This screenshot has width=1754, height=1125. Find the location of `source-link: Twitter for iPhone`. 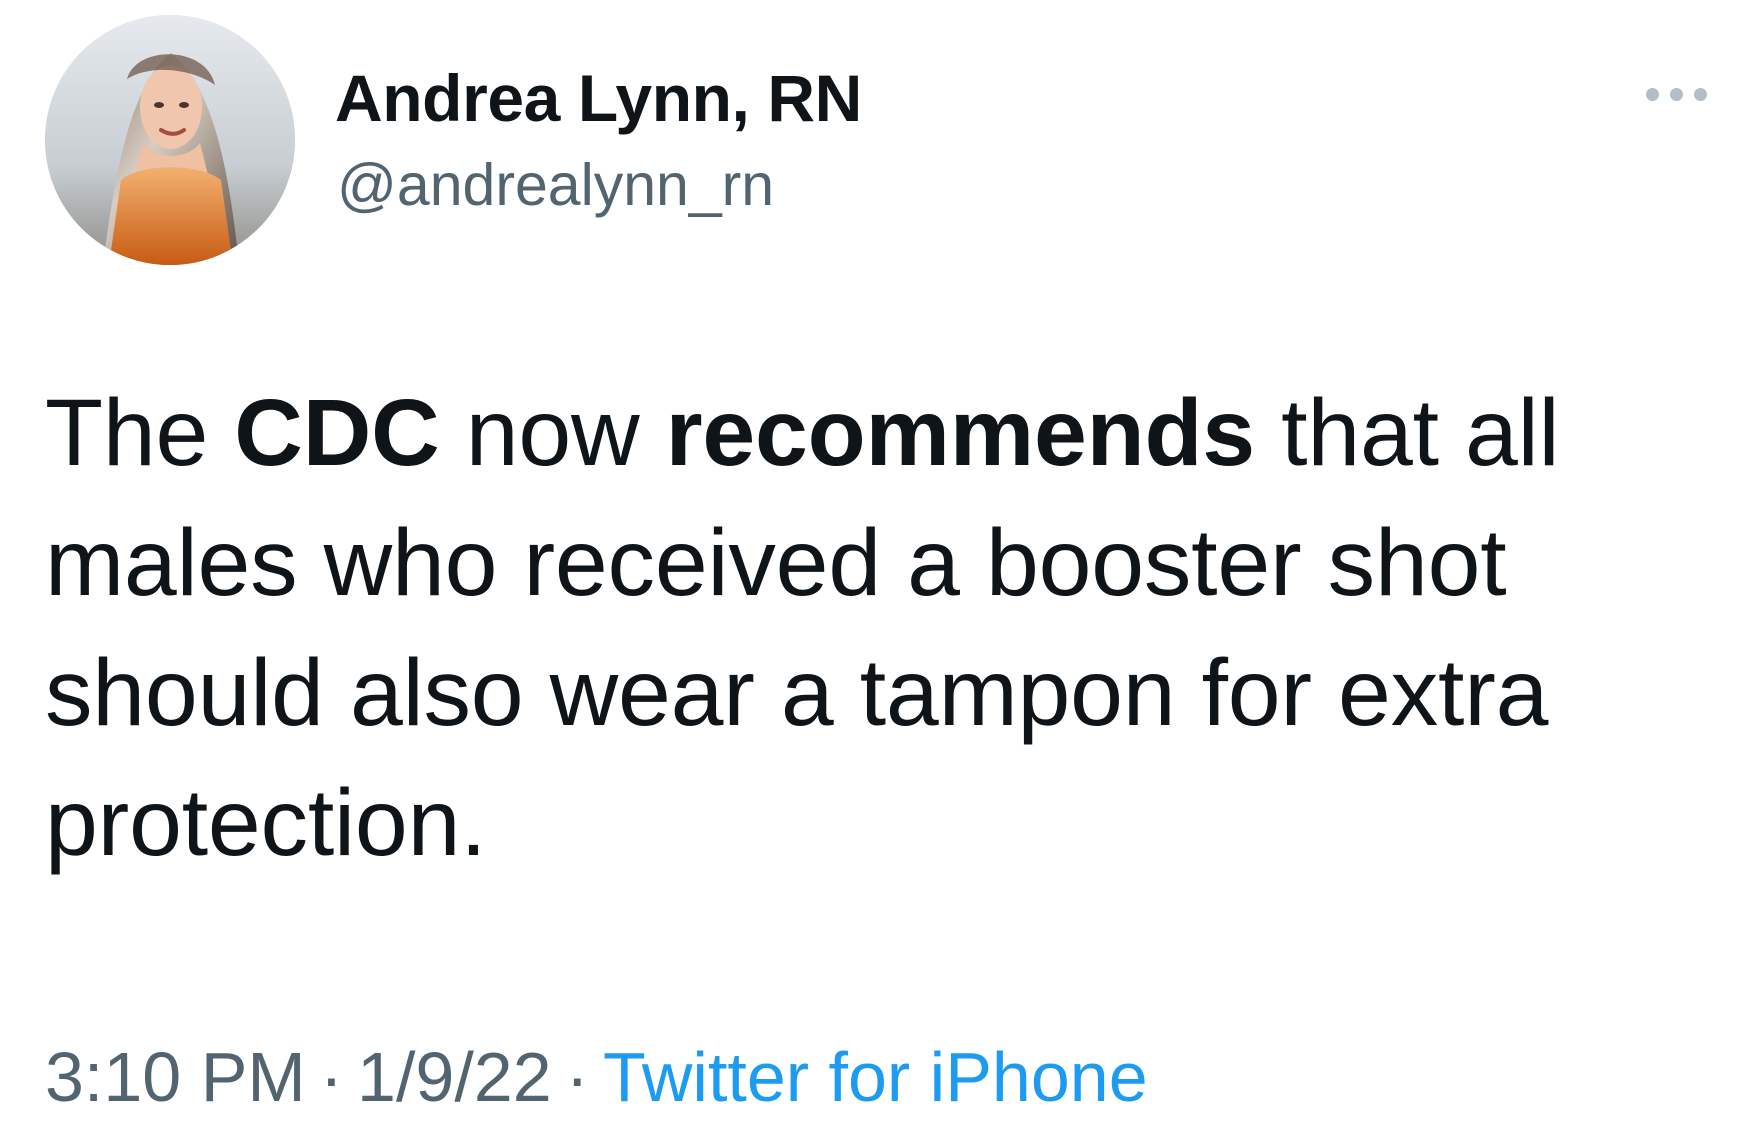

source-link: Twitter for iPhone is located at coordinates (875, 1077).